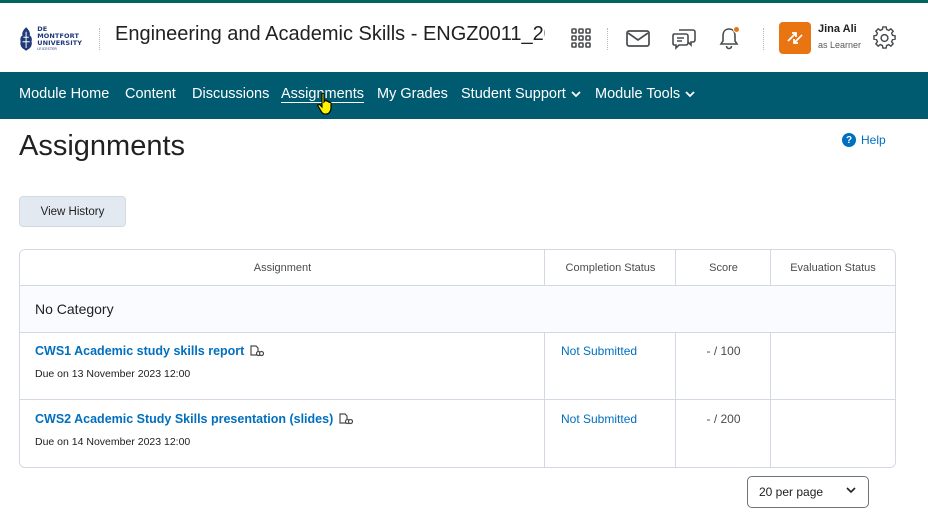  I want to click on user-role: as Learner, so click(840, 45).